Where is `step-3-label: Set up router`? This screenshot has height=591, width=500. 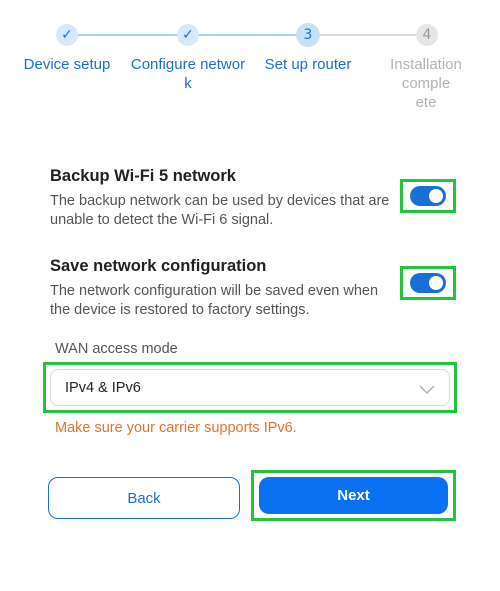 step-3-label: Set up router is located at coordinates (308, 64).